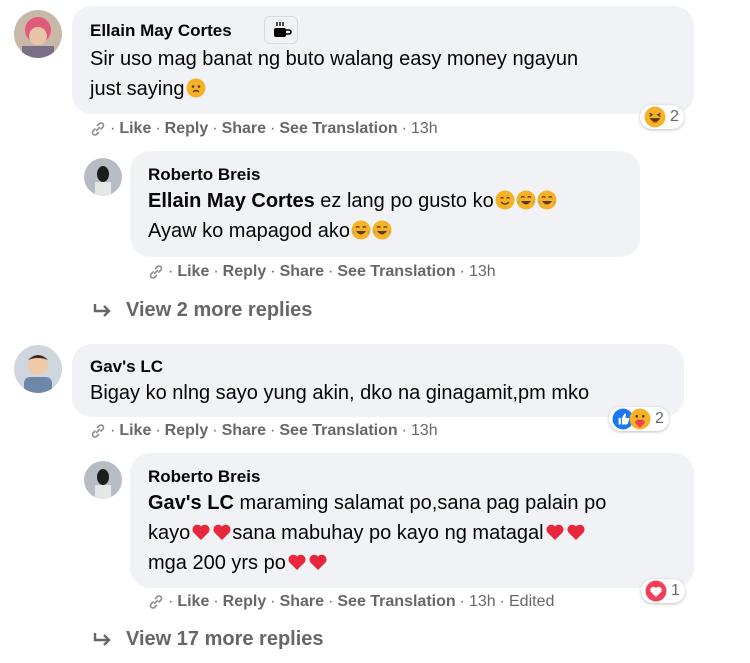 The height and width of the screenshot is (663, 750). I want to click on view-more-replies-button: View 17 more replies, so click(208, 639).